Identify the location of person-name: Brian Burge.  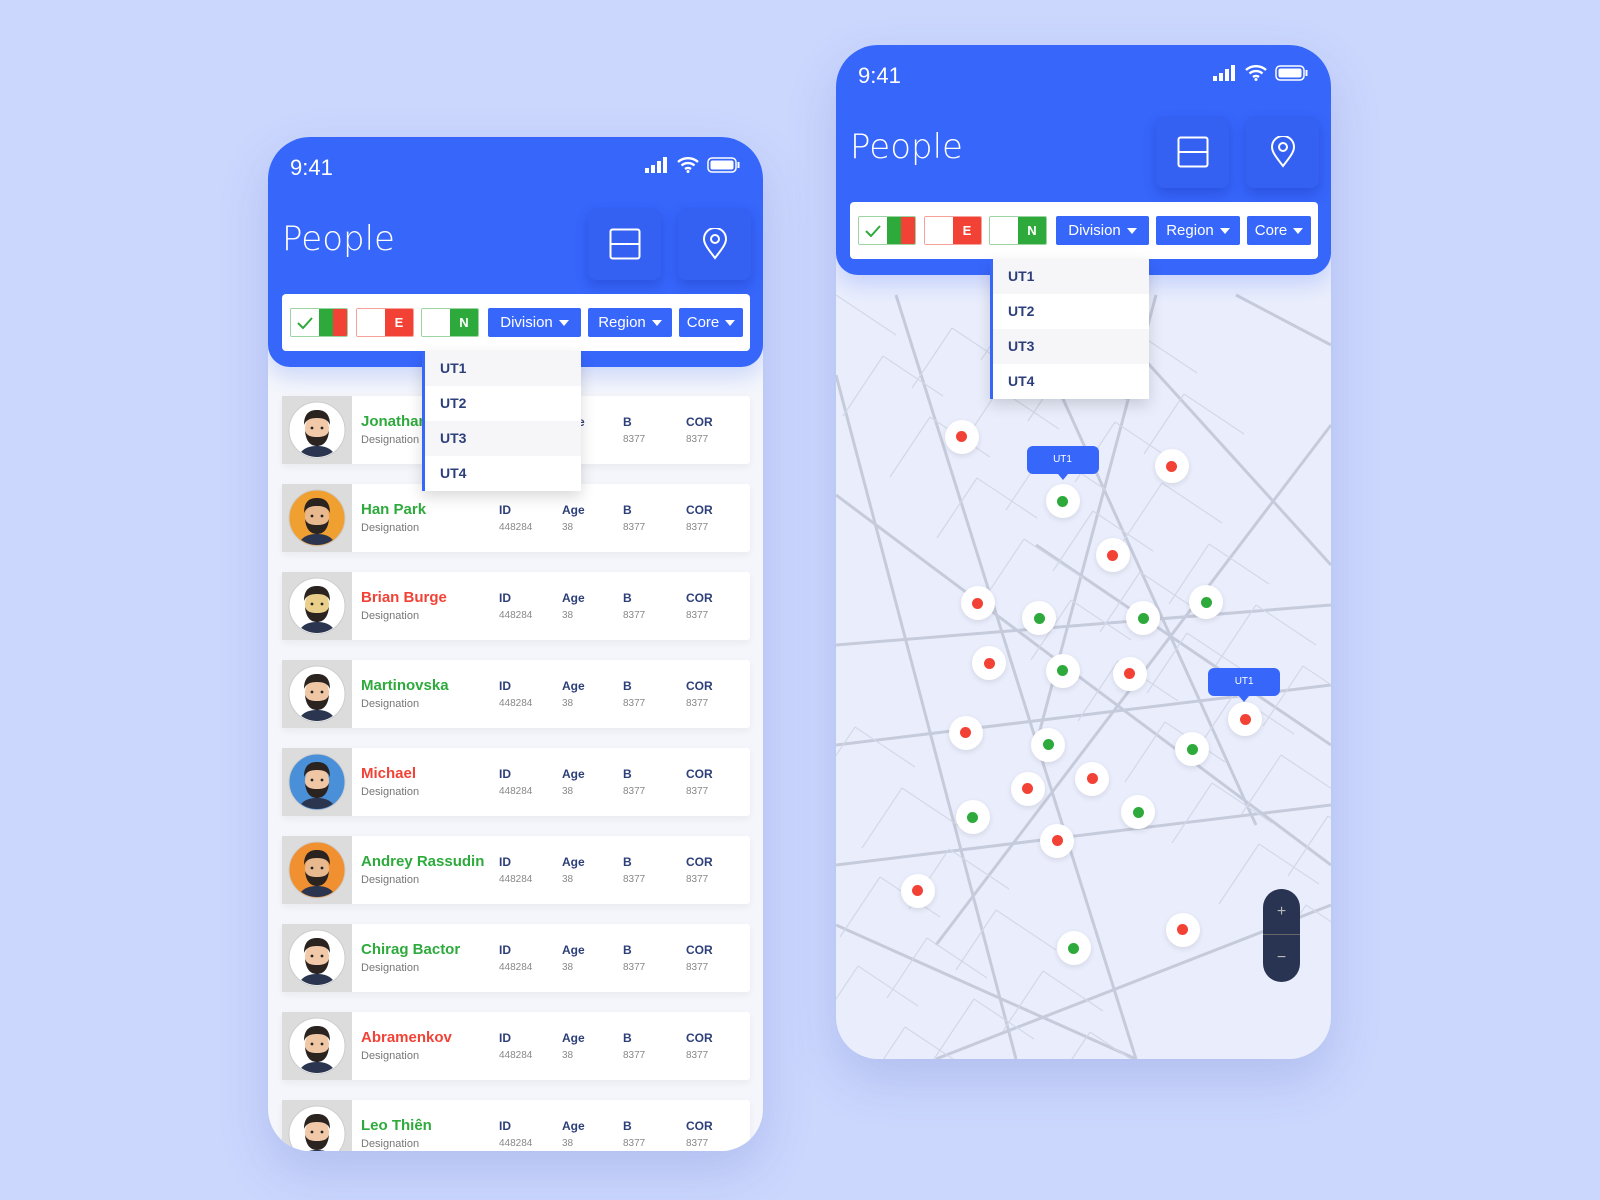
(404, 597).